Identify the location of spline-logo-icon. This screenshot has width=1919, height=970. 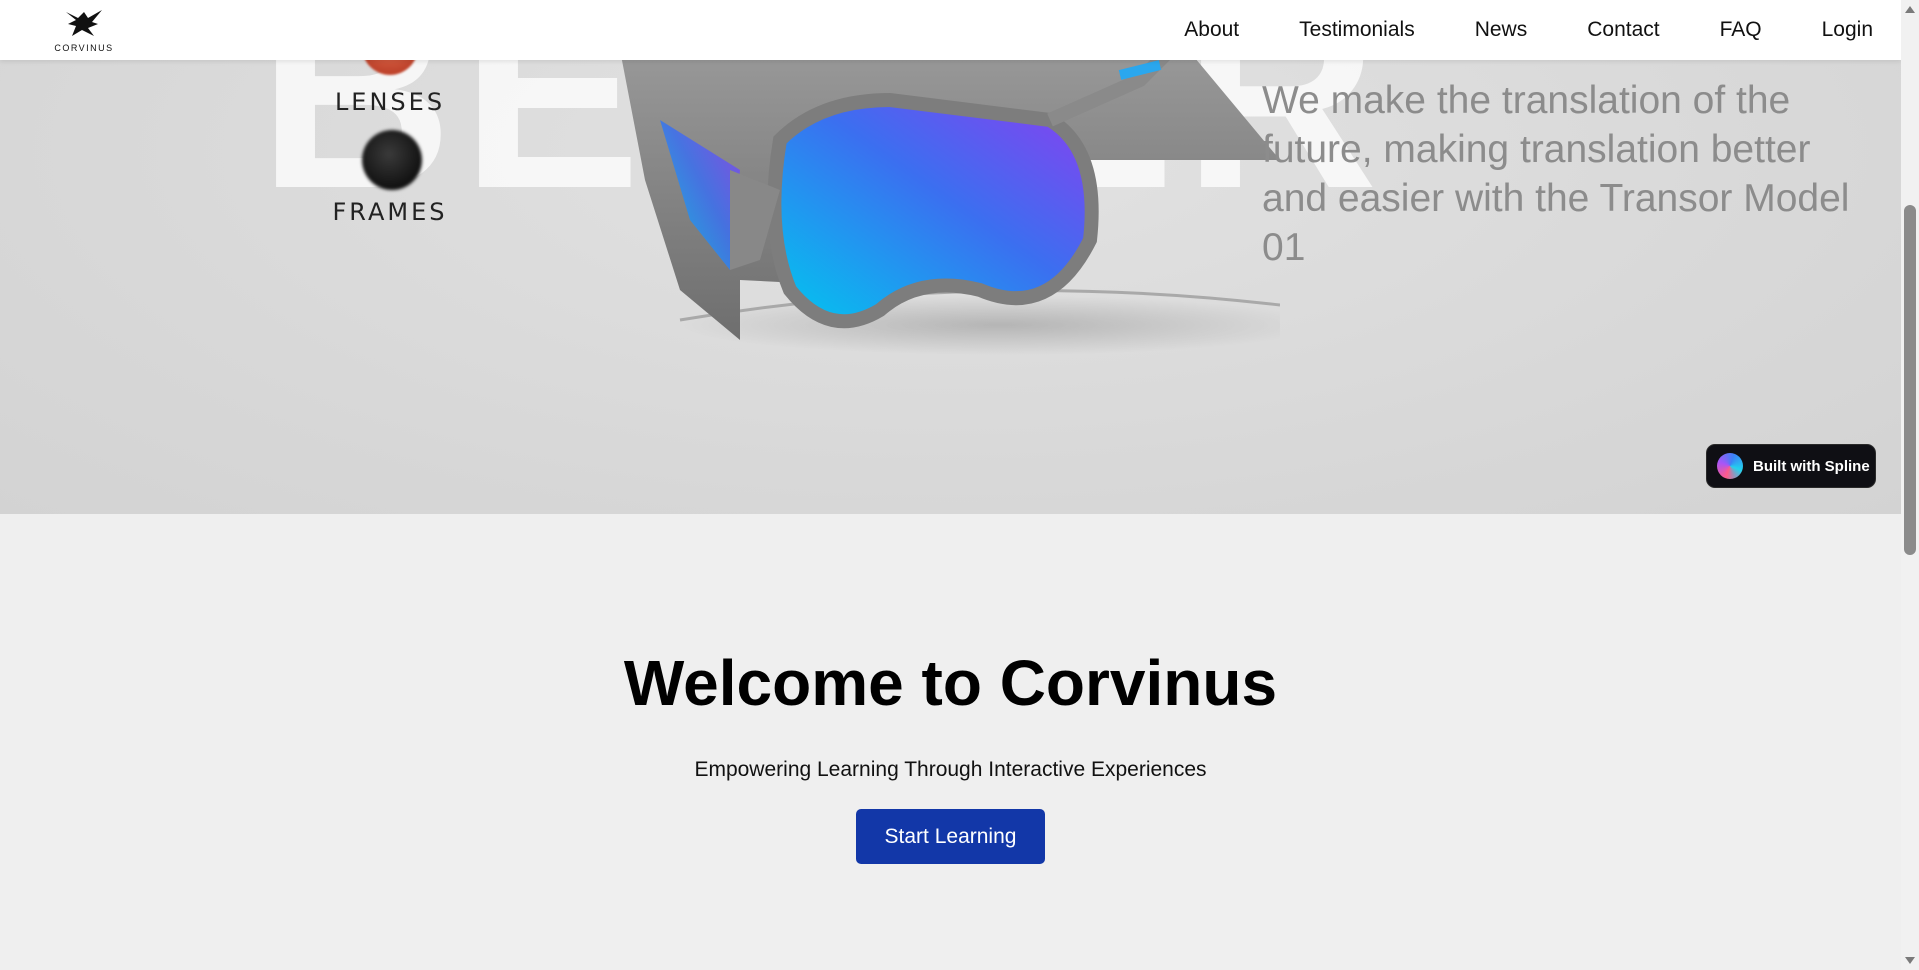
(1730, 466).